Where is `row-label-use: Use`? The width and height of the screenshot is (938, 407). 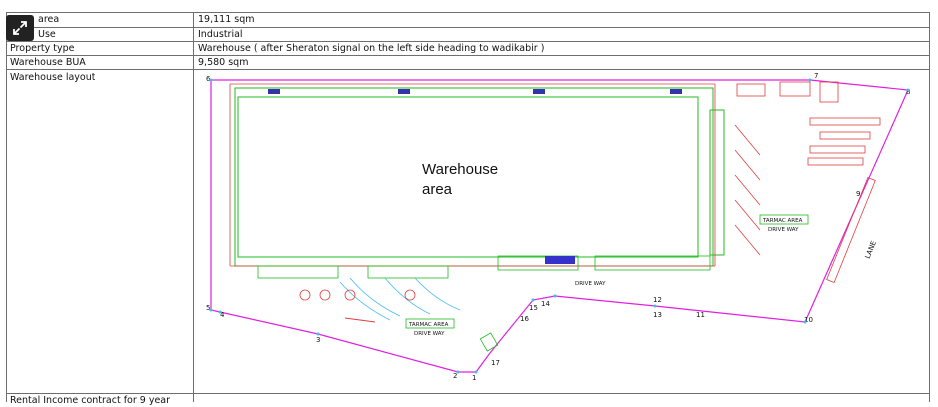 row-label-use: Use is located at coordinates (47, 34).